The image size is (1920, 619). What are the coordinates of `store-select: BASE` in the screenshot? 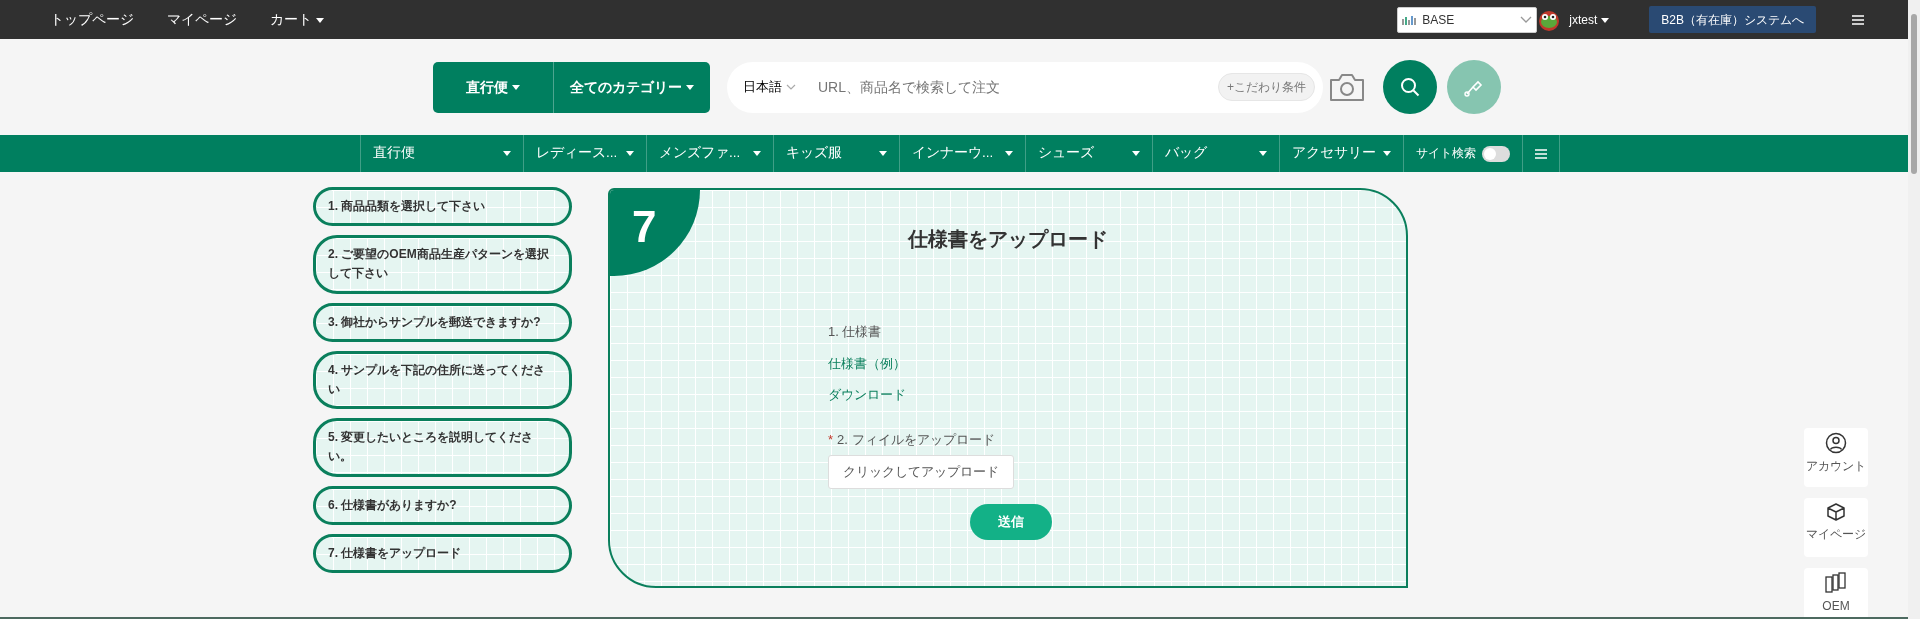 It's located at (1467, 19).